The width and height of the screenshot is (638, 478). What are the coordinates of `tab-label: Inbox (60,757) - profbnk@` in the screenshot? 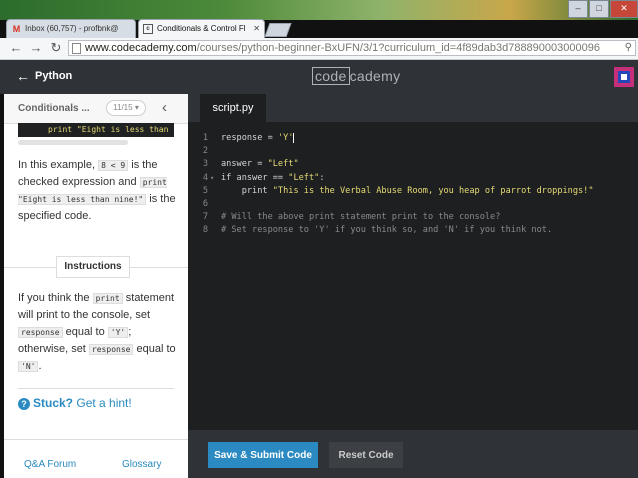 It's located at (72, 28).